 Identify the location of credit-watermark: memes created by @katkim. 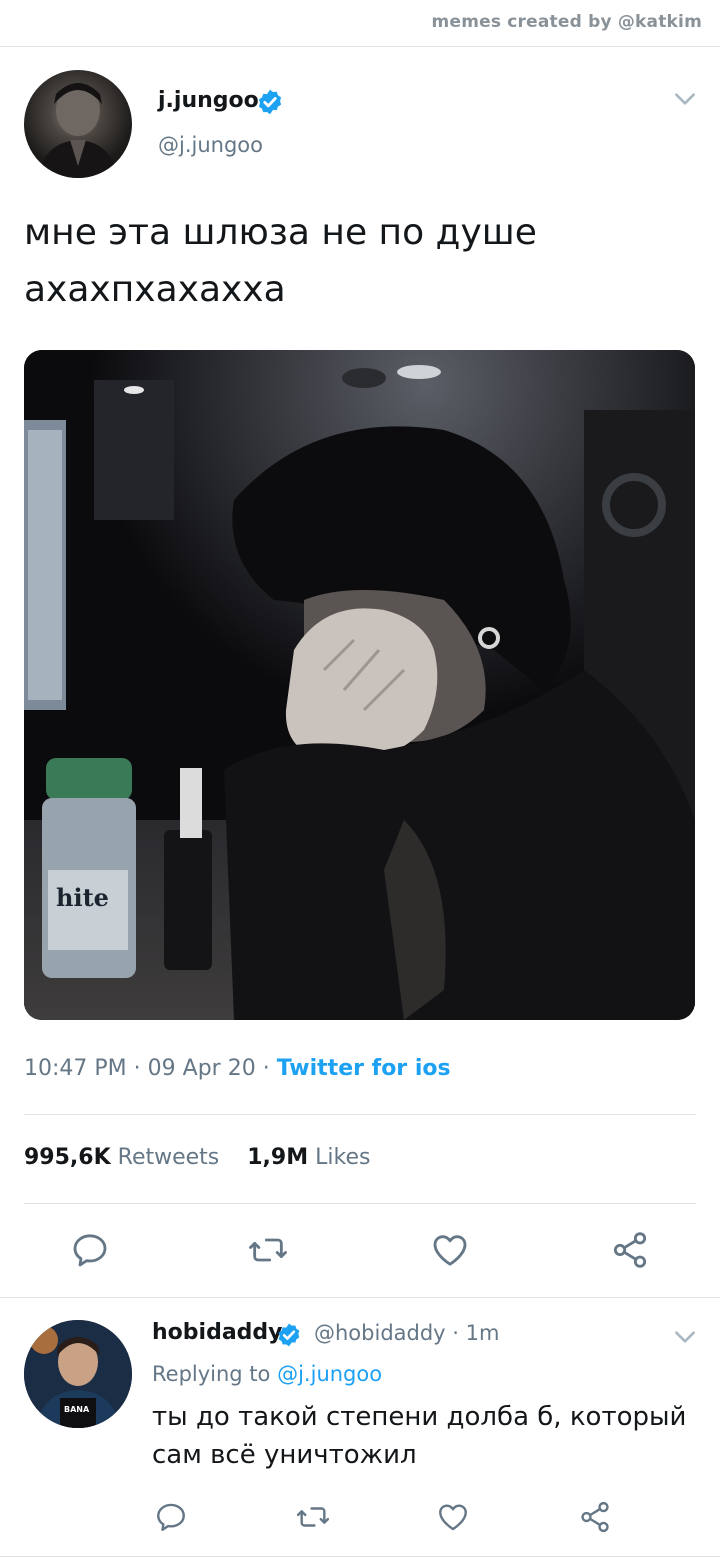
(566, 22).